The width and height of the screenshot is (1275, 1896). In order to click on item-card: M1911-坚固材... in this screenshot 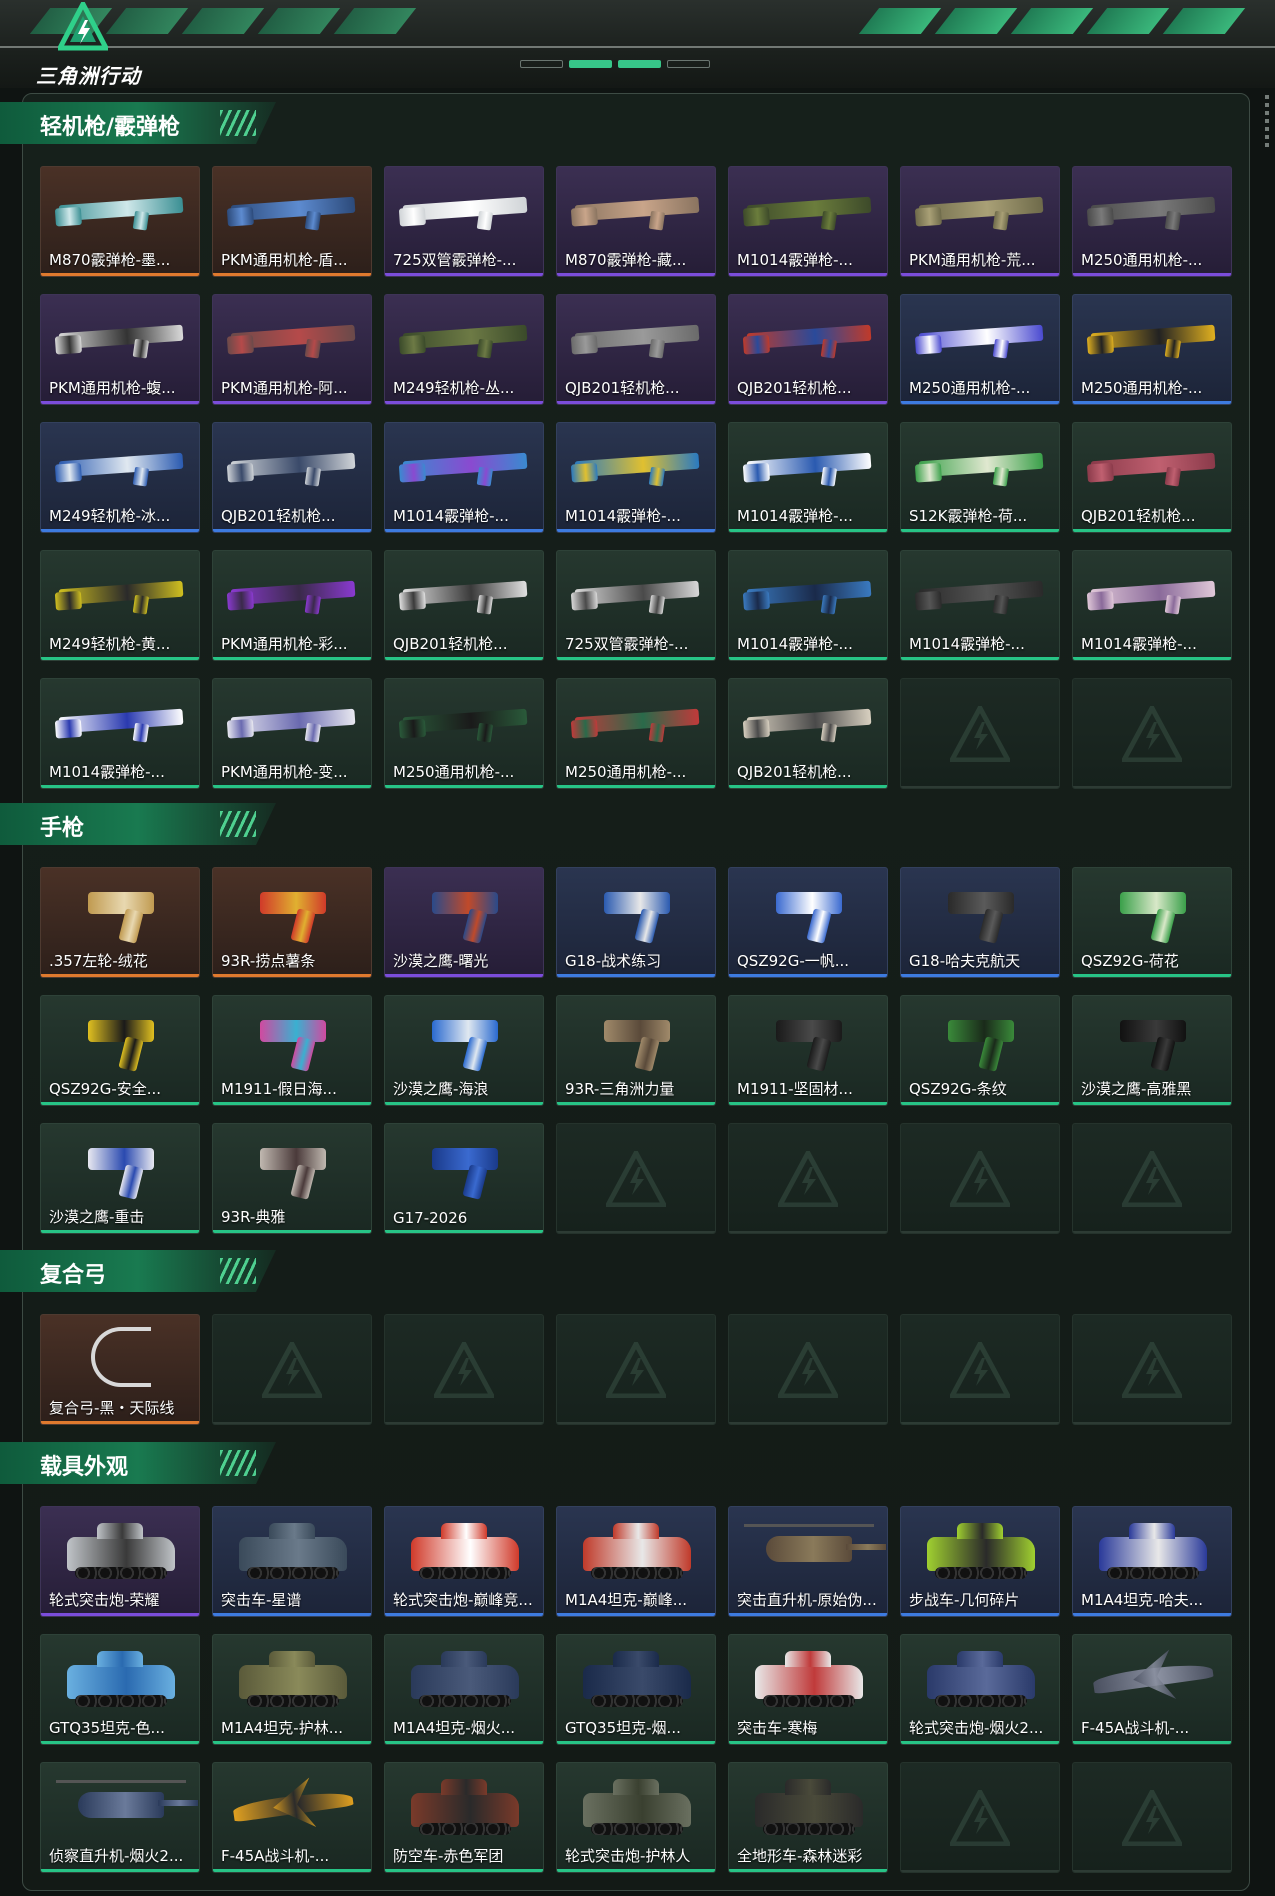, I will do `click(808, 1050)`.